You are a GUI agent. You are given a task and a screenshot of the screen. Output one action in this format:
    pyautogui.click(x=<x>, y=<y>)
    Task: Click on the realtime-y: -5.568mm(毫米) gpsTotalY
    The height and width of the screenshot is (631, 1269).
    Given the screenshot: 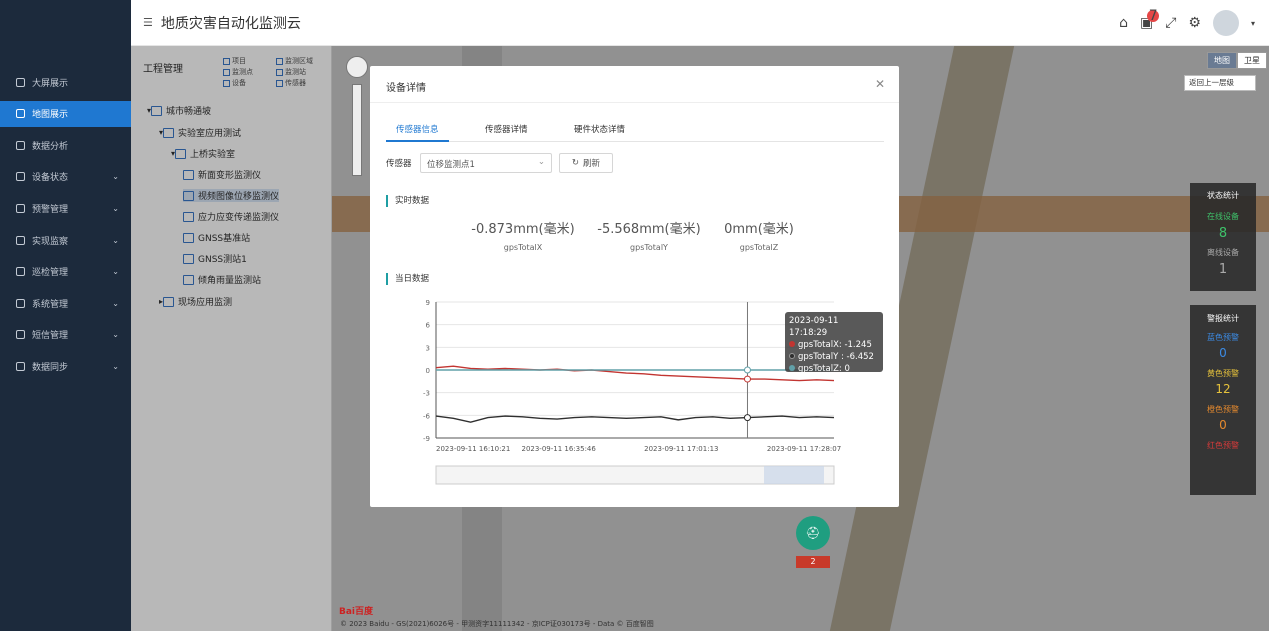 What is the action you would take?
    pyautogui.click(x=649, y=235)
    